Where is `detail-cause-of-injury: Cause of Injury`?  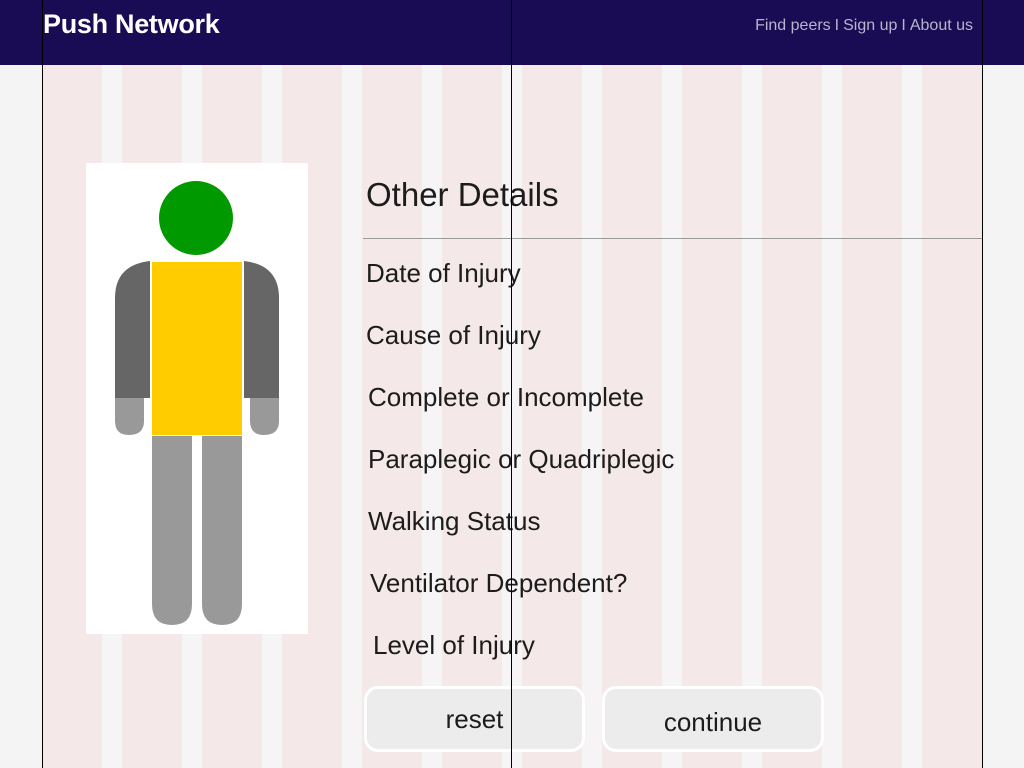 detail-cause-of-injury: Cause of Injury is located at coordinates (453, 335).